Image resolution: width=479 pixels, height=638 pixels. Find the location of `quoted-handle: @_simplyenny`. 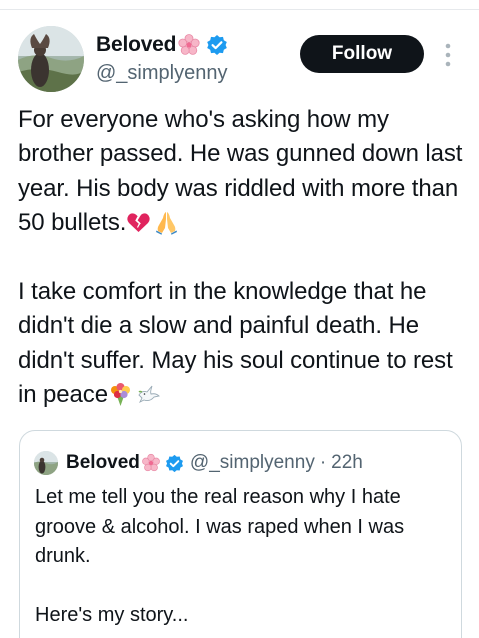

quoted-handle: @_simplyenny is located at coordinates (252, 462).